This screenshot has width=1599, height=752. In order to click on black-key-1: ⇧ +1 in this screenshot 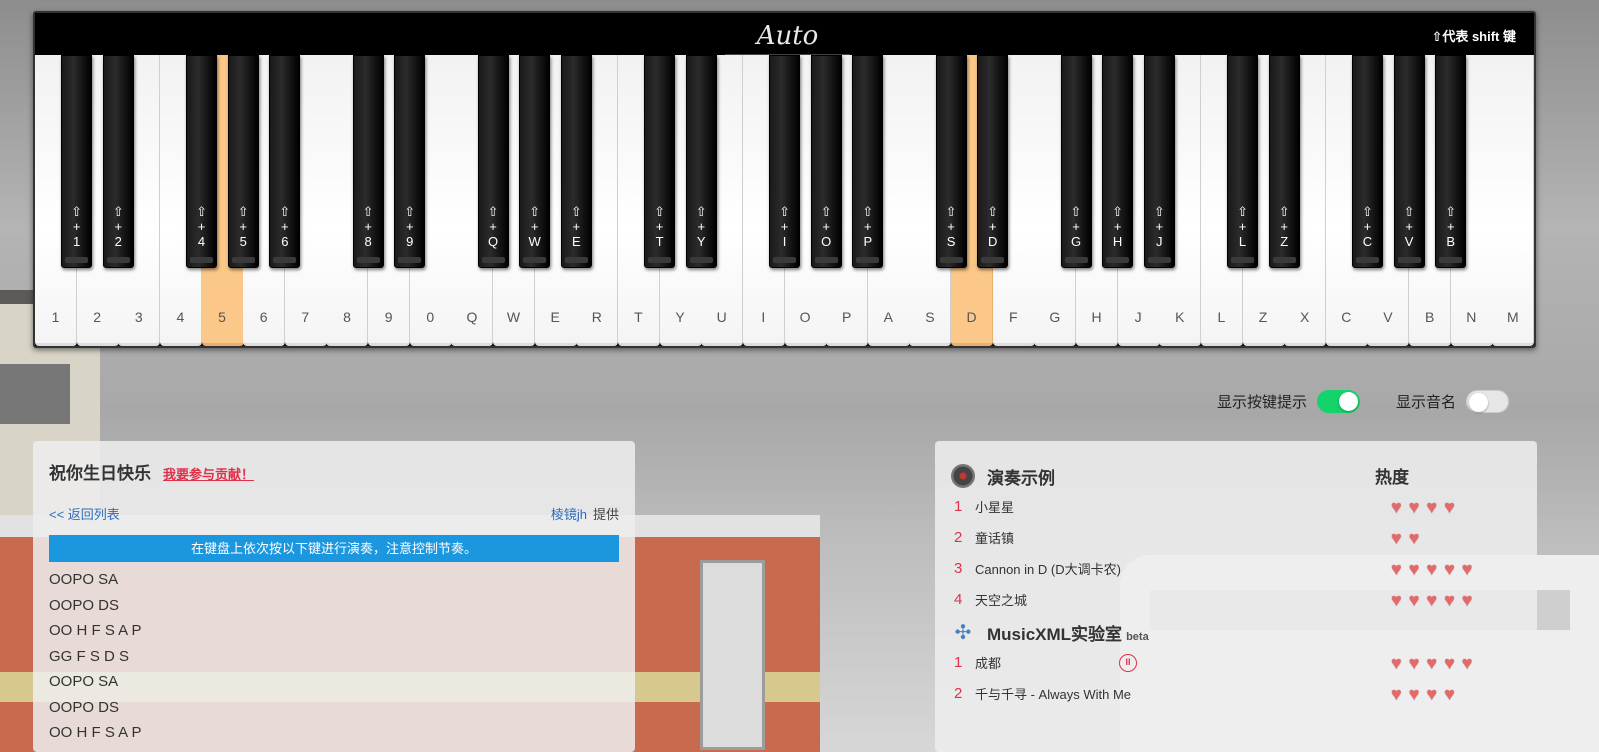, I will do `click(77, 161)`.